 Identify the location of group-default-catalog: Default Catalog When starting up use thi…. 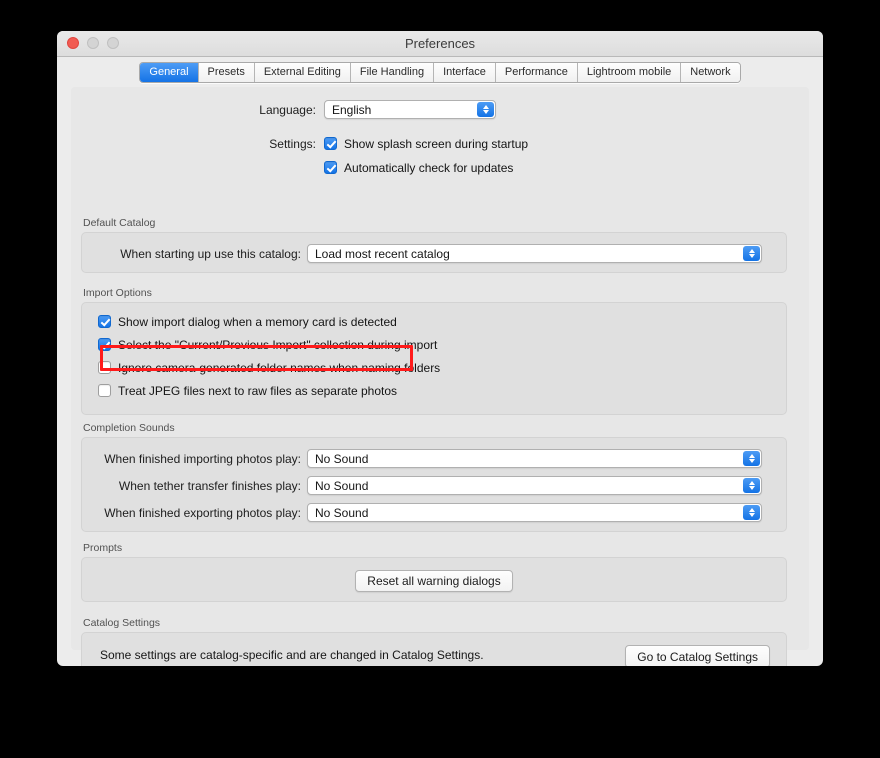
(434, 245).